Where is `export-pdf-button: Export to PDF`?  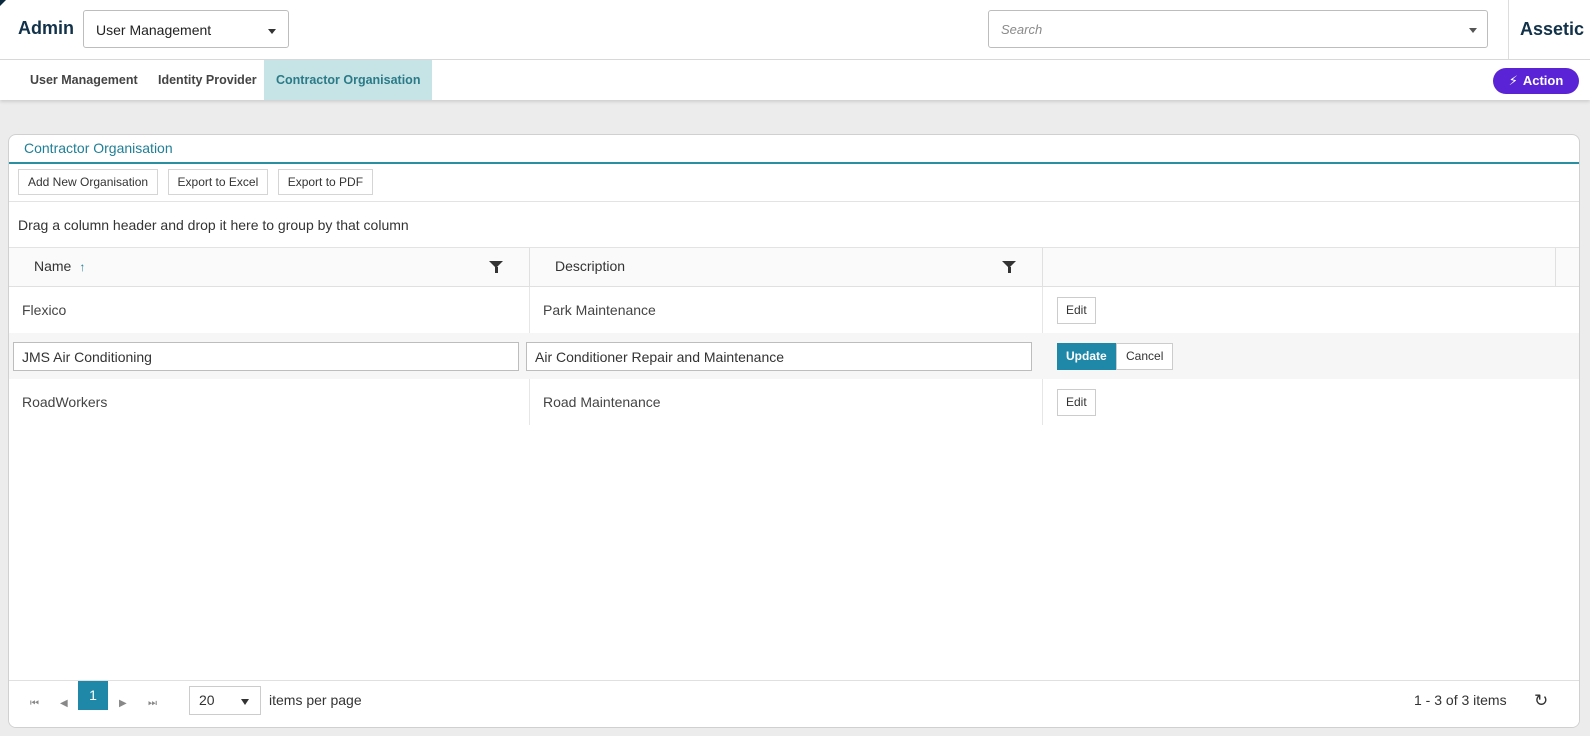 export-pdf-button: Export to PDF is located at coordinates (325, 182).